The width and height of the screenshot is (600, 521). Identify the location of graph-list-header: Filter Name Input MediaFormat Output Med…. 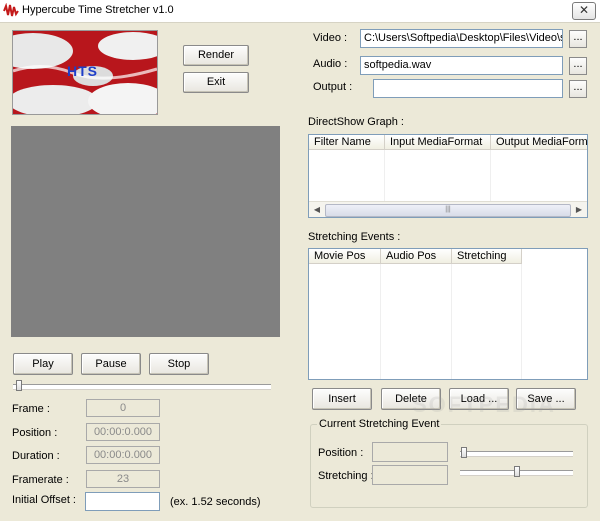
(448, 142).